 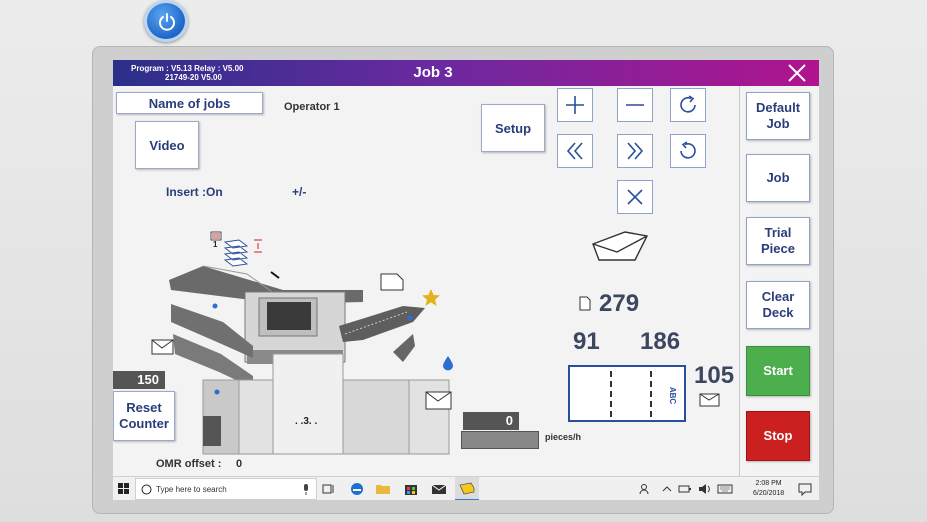 What do you see at coordinates (239, 464) in the screenshot?
I see `omr-offset-value: 0` at bounding box center [239, 464].